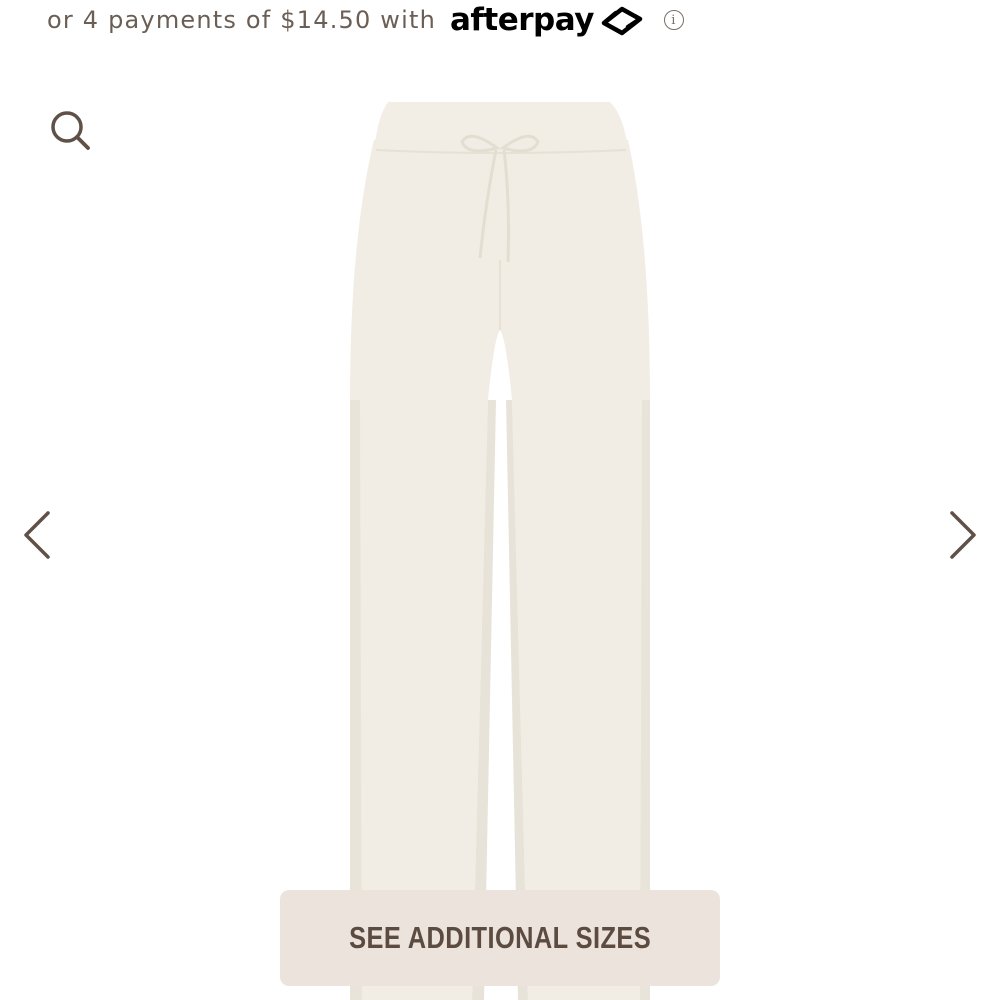 Image resolution: width=1000 pixels, height=1000 pixels. I want to click on see-additional-sizes-label: SEE ADDITIONAL SIZES, so click(500, 937).